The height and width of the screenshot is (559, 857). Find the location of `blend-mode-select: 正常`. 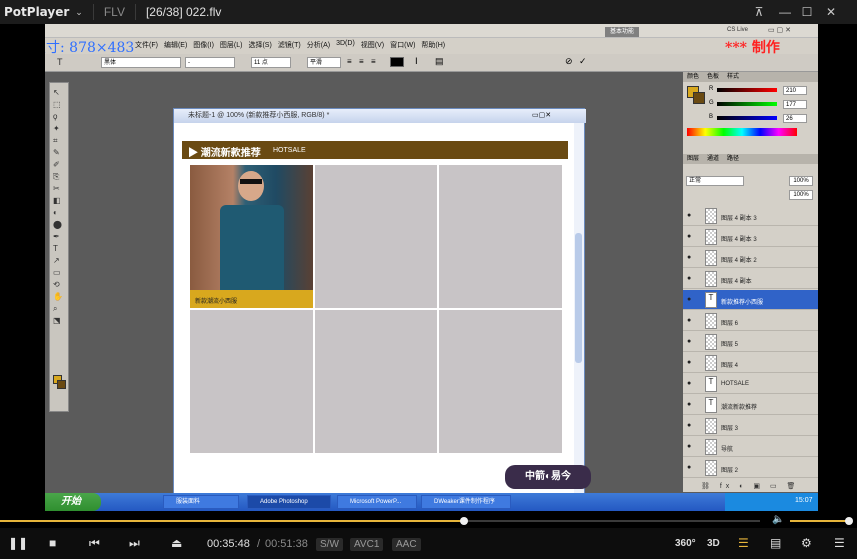

blend-mode-select: 正常 is located at coordinates (715, 181).